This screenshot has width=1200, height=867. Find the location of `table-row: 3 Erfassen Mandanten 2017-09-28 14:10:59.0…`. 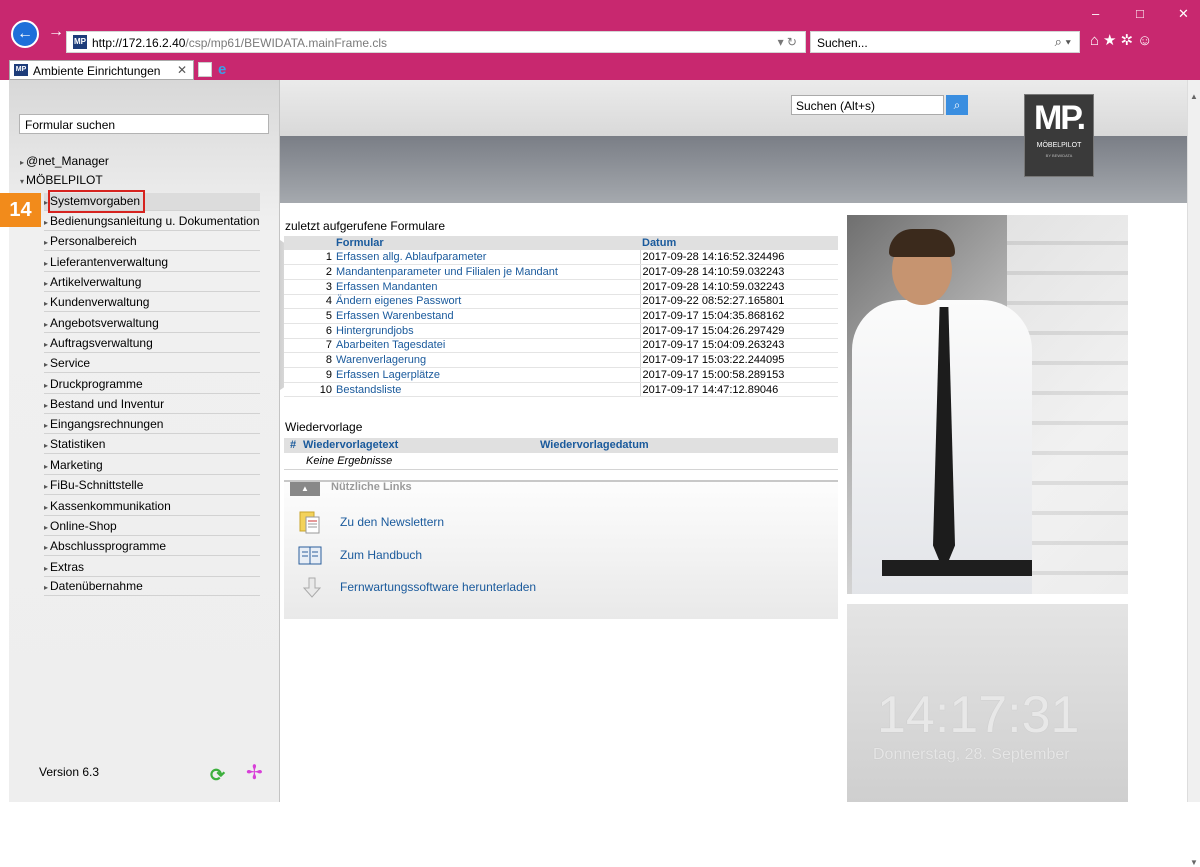

table-row: 3 Erfassen Mandanten 2017-09-28 14:10:59.0… is located at coordinates (561, 287).